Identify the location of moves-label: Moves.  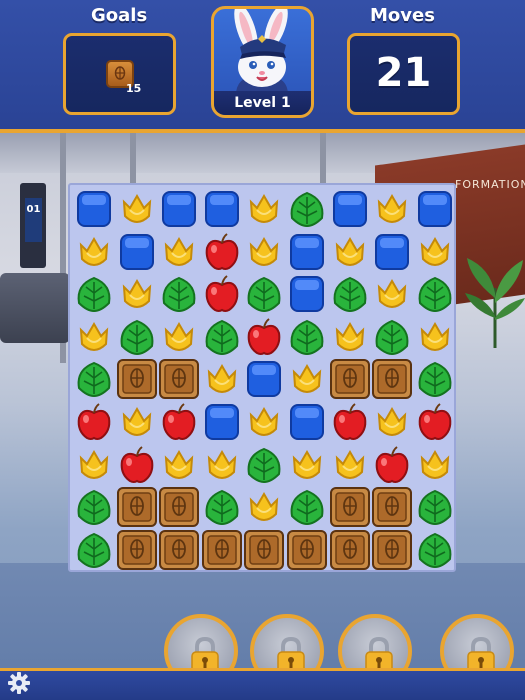
(402, 15).